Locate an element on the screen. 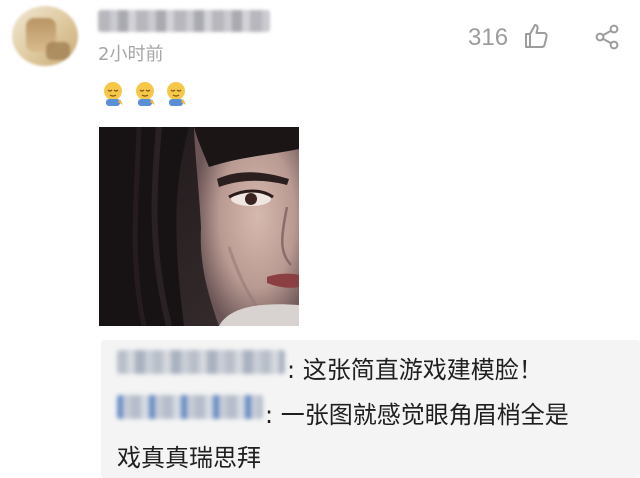  username-blurred is located at coordinates (184, 21).